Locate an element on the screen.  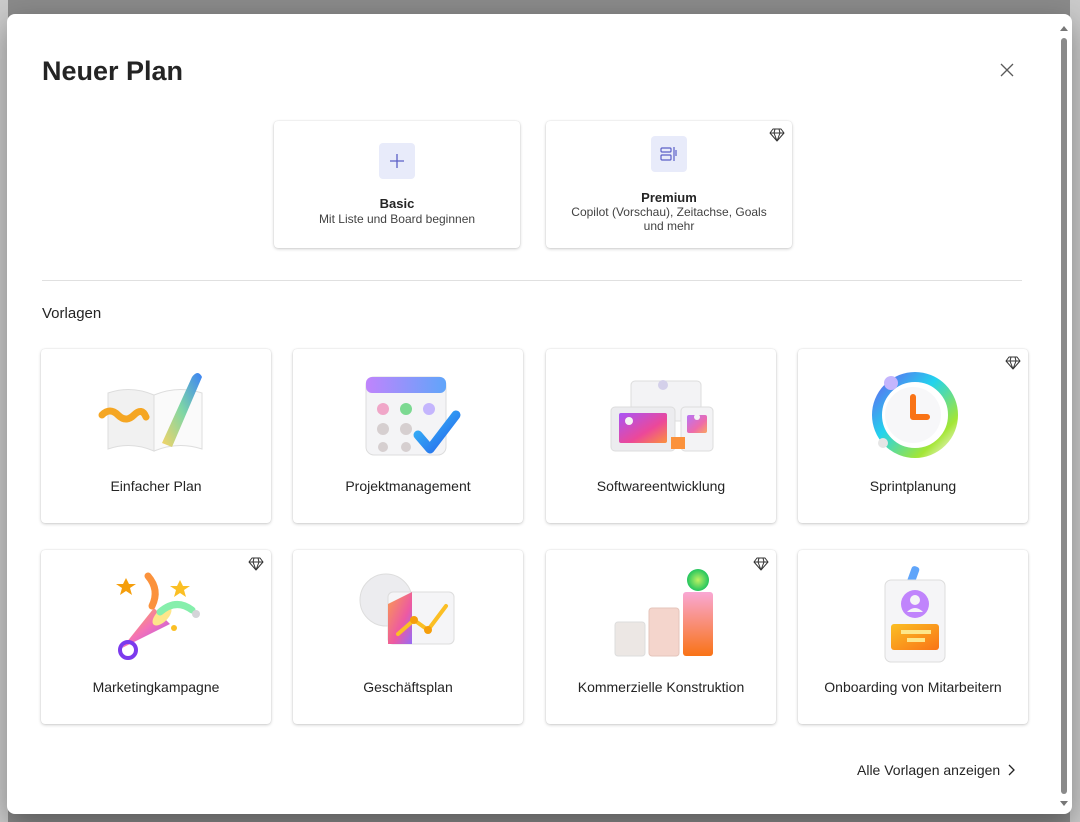
template-label: Geschäftsplan is located at coordinates (408, 687).